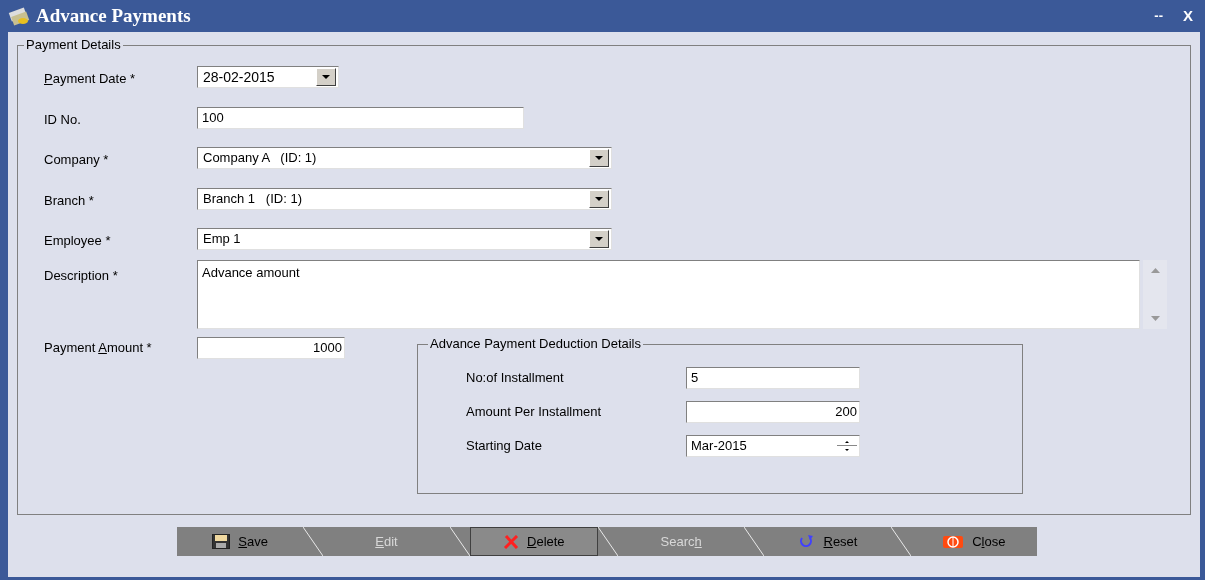 The width and height of the screenshot is (1205, 580). Describe the element at coordinates (806, 541) in the screenshot. I see `refresh-icon` at that location.